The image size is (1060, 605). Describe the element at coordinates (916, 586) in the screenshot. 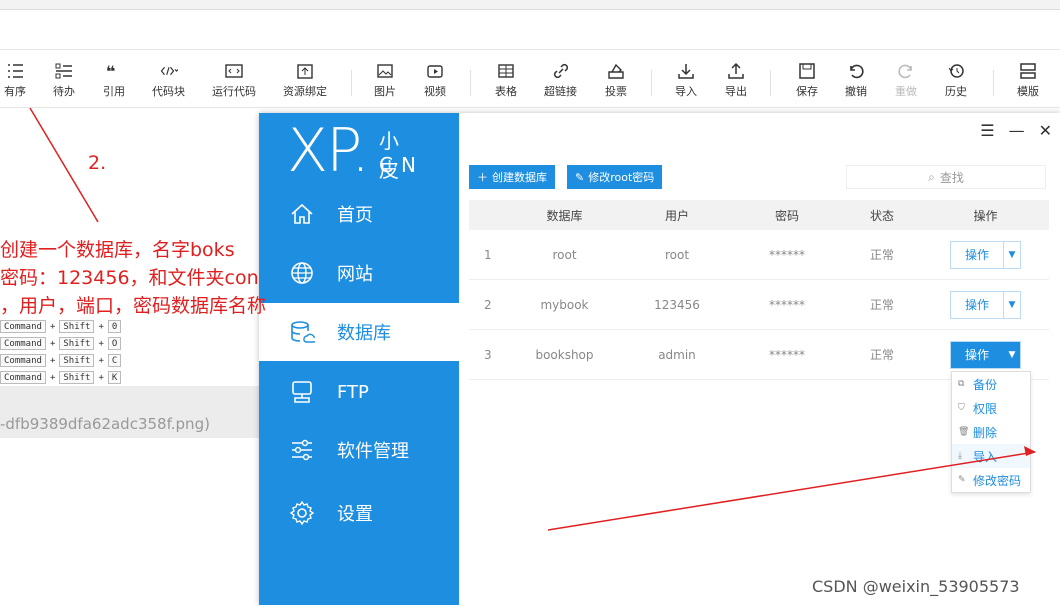

I see `csdn-watermark: CSDN @weixin_53905573` at that location.